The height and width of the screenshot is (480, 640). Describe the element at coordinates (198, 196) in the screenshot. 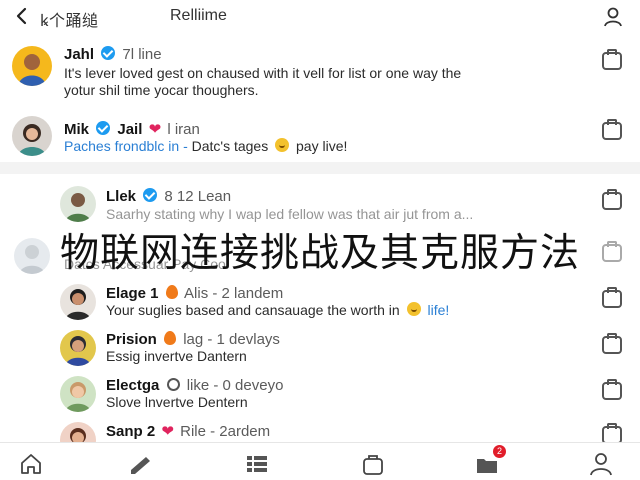

I see `post-meta: 8 12 Lean` at that location.